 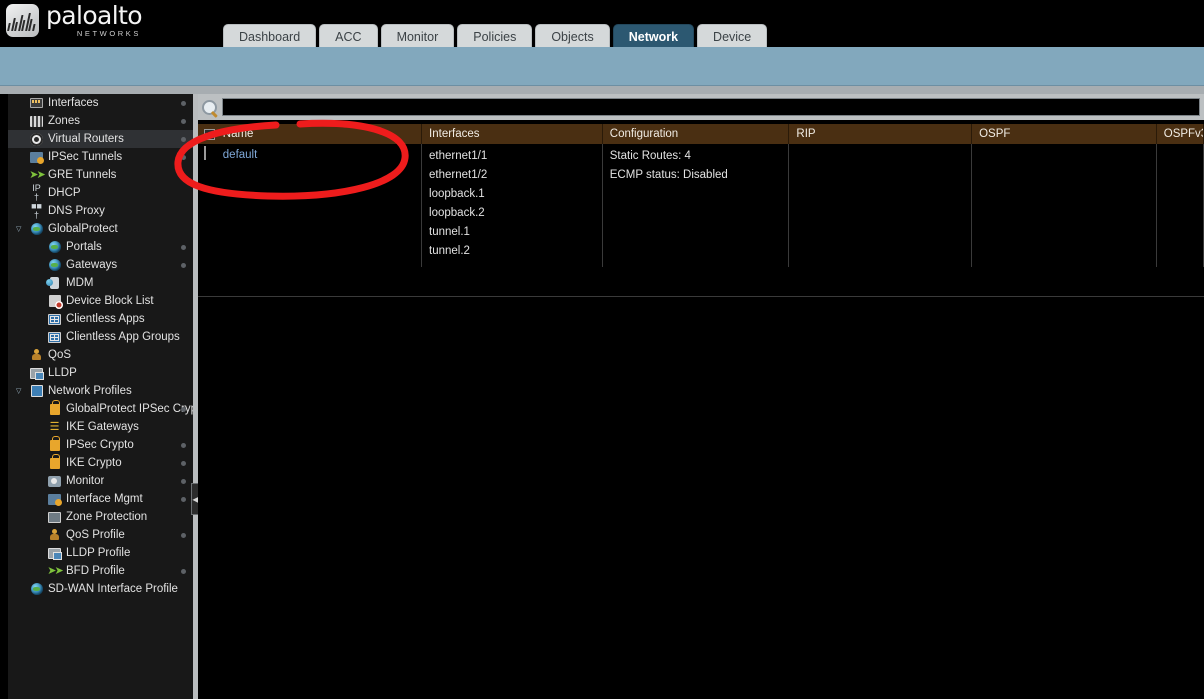 What do you see at coordinates (64, 193) in the screenshot?
I see `sidebar-item-label: DHCP` at bounding box center [64, 193].